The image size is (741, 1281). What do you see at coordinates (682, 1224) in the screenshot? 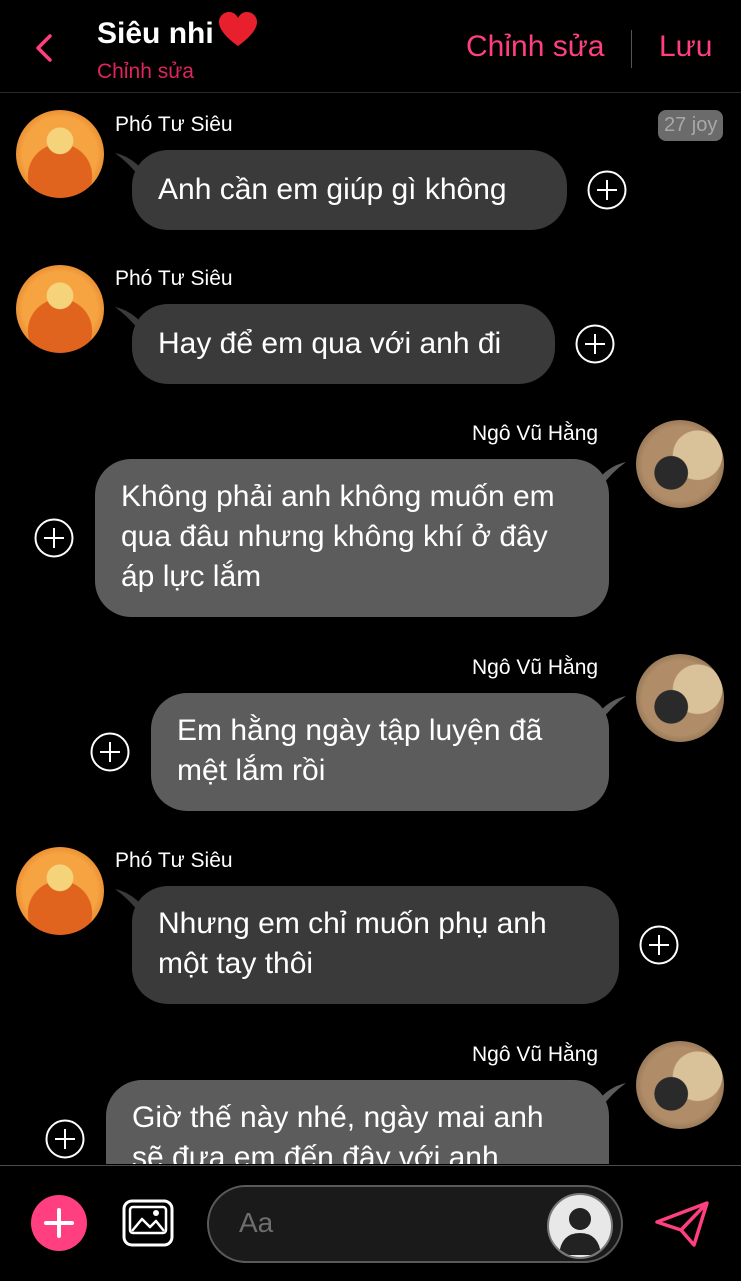
I see `send-icon` at bounding box center [682, 1224].